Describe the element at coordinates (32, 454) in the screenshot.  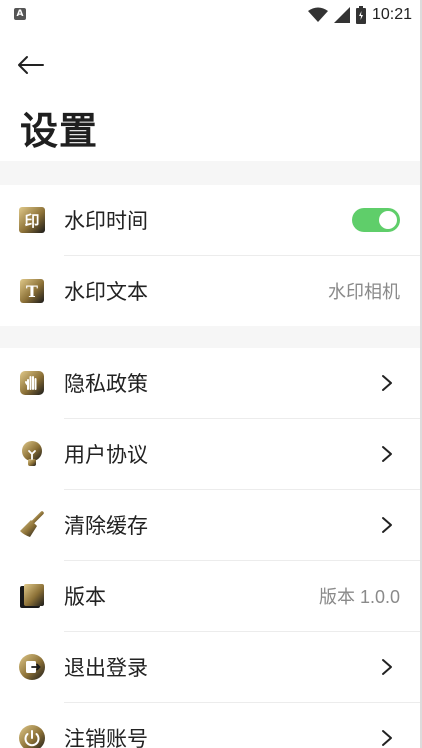
I see `bulb-icon` at that location.